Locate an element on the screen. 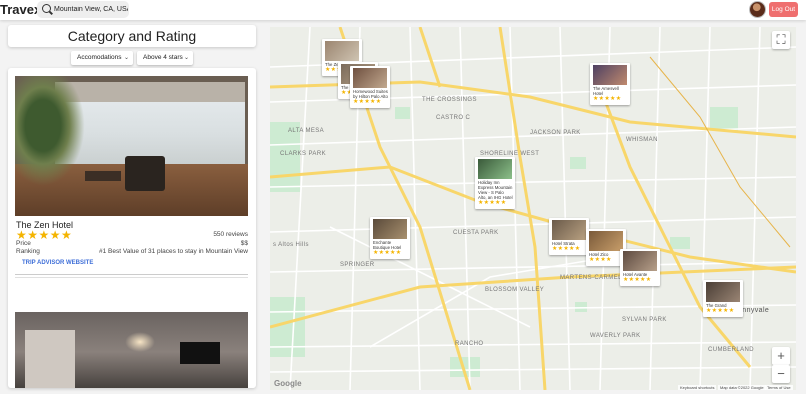 This screenshot has height=394, width=806. top-bar: Travex Log Out is located at coordinates (403, 10).